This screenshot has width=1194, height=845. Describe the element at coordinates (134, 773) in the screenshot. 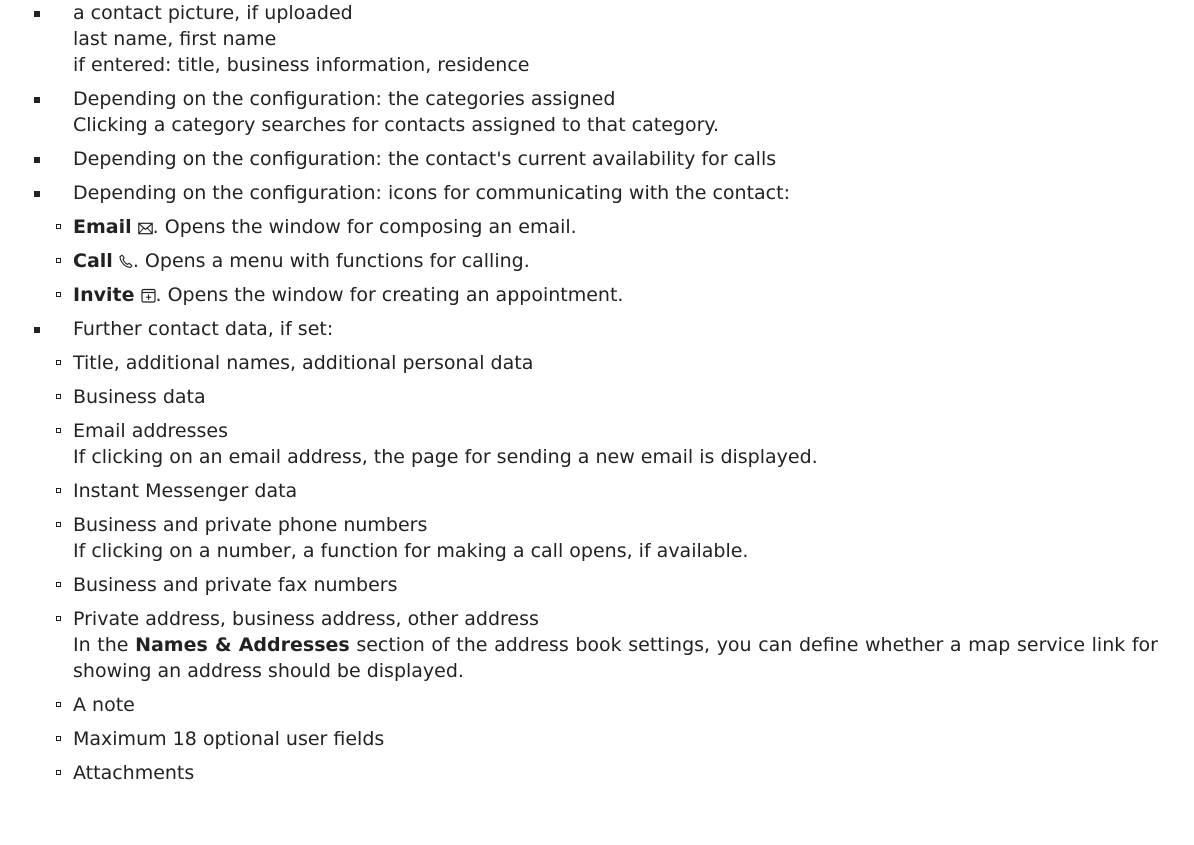

I see `sub-list-item-text: Attachments` at that location.